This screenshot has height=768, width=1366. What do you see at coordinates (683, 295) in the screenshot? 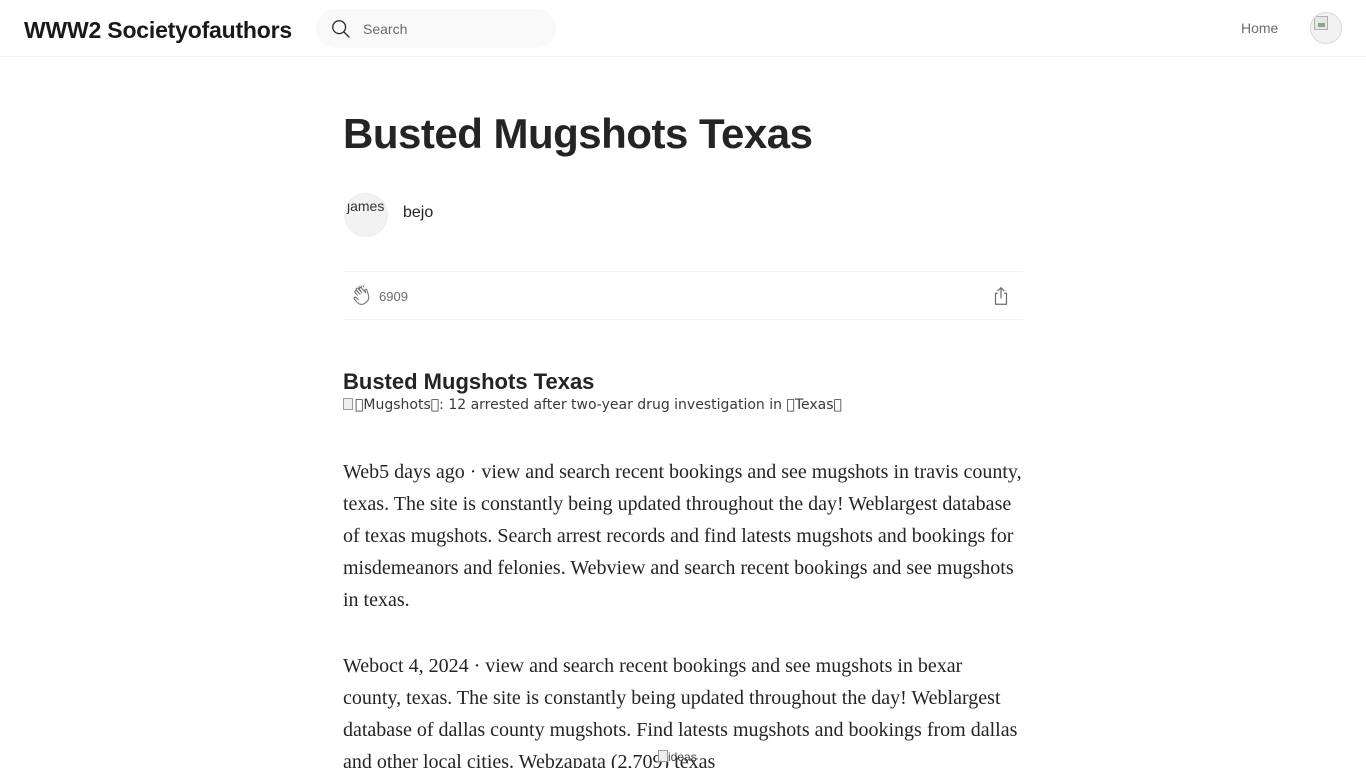
I see `article-actions-bar: 6909` at bounding box center [683, 295].